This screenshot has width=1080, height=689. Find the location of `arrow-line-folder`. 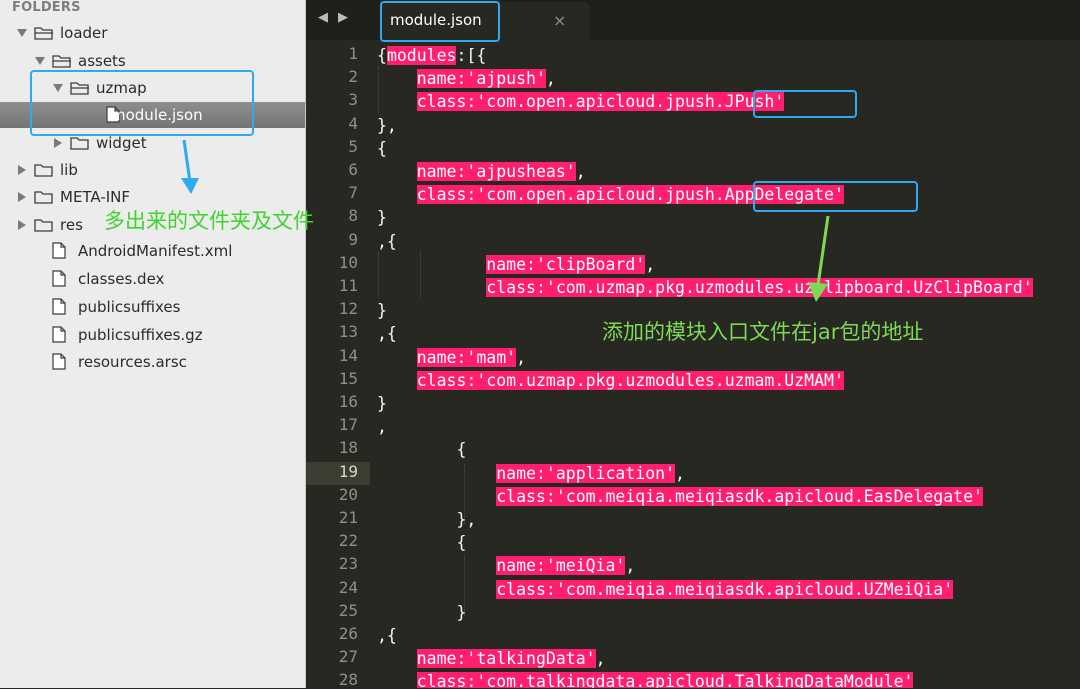

arrow-line-folder is located at coordinates (187, 161).